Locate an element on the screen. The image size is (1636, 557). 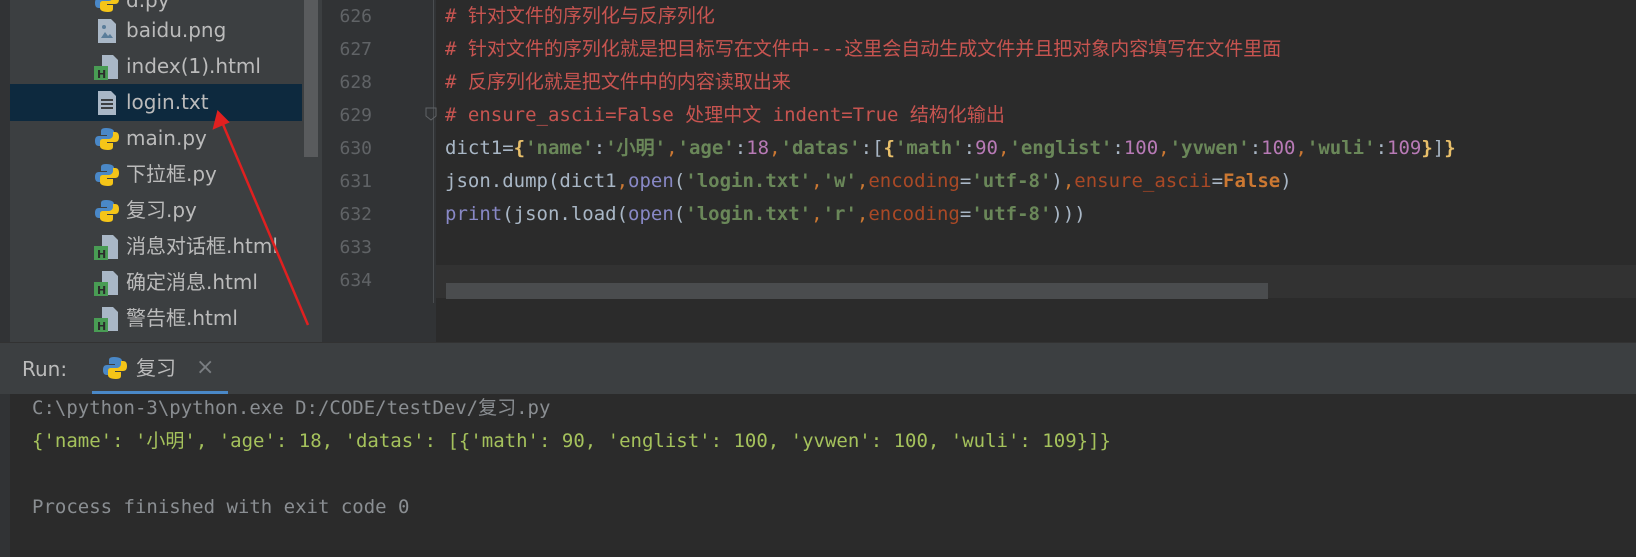
code-token: ))) is located at coordinates (1068, 214).